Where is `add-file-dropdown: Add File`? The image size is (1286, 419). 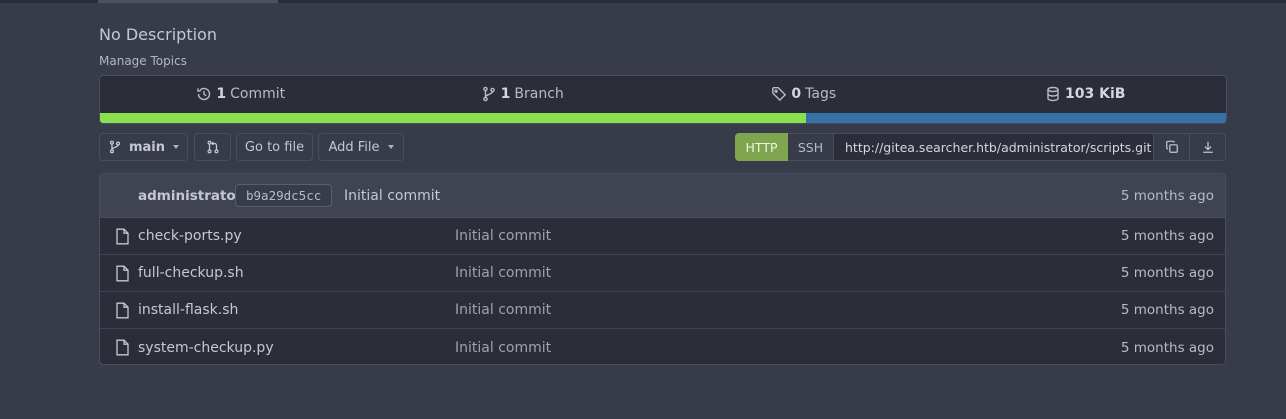
add-file-dropdown: Add File is located at coordinates (361, 147).